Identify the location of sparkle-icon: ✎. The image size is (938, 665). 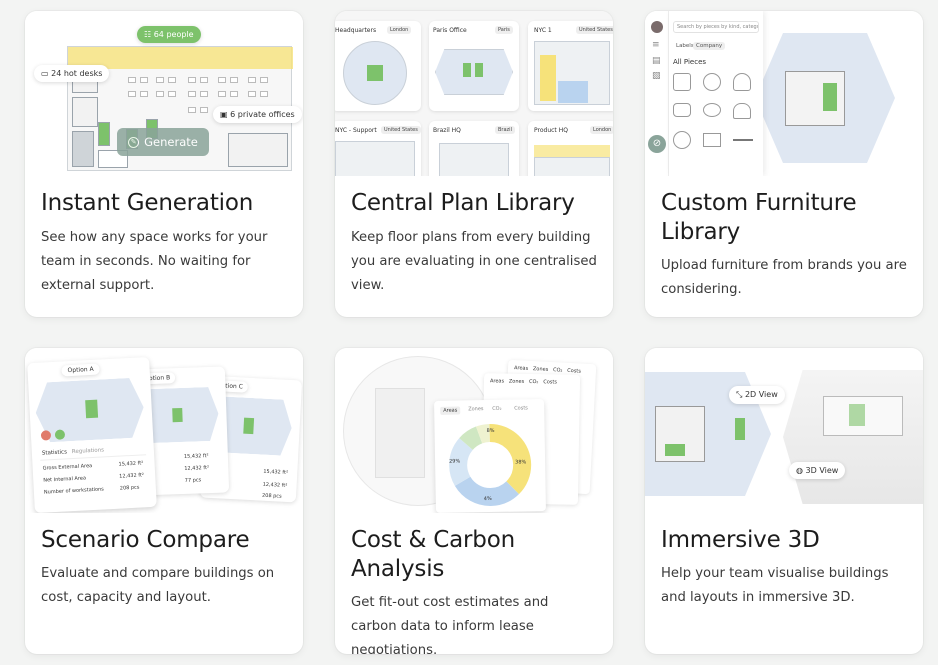
(134, 142).